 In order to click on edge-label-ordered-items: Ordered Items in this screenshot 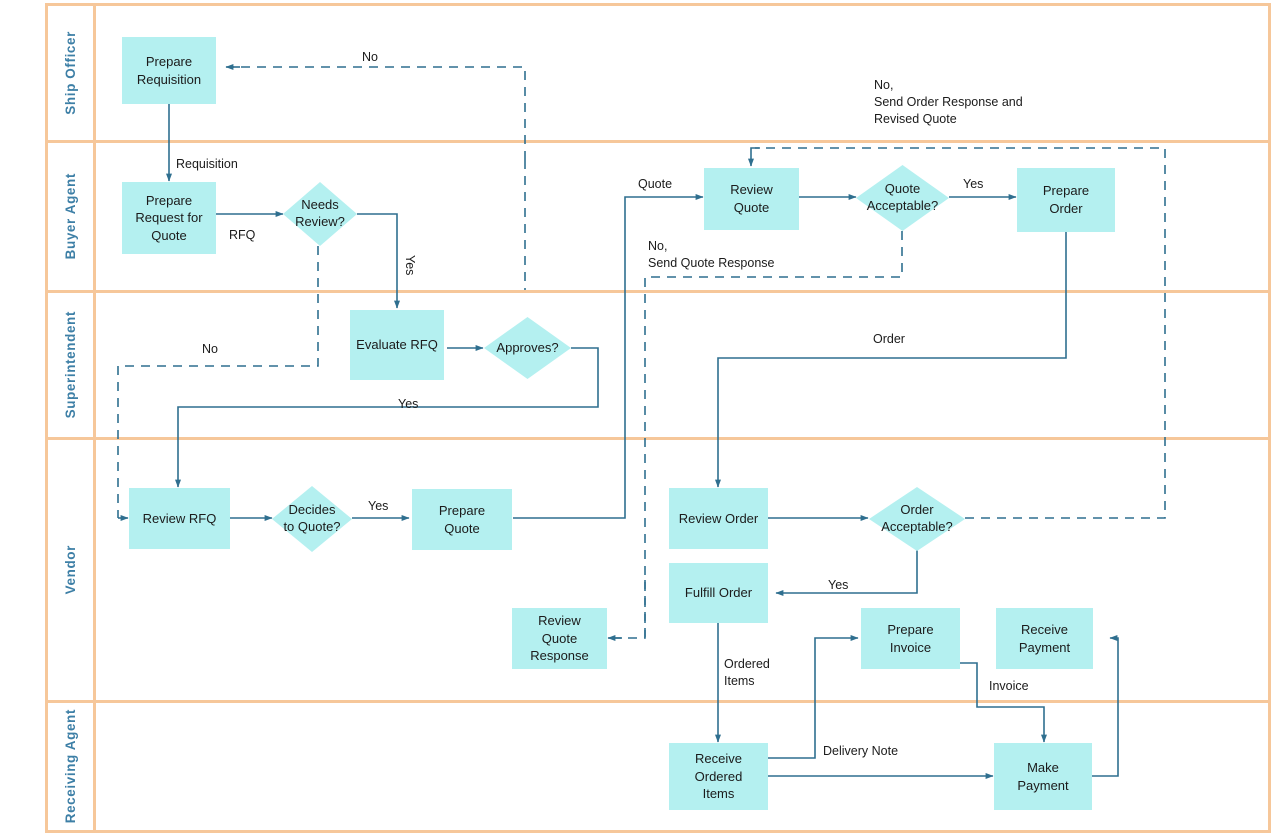, I will do `click(747, 672)`.